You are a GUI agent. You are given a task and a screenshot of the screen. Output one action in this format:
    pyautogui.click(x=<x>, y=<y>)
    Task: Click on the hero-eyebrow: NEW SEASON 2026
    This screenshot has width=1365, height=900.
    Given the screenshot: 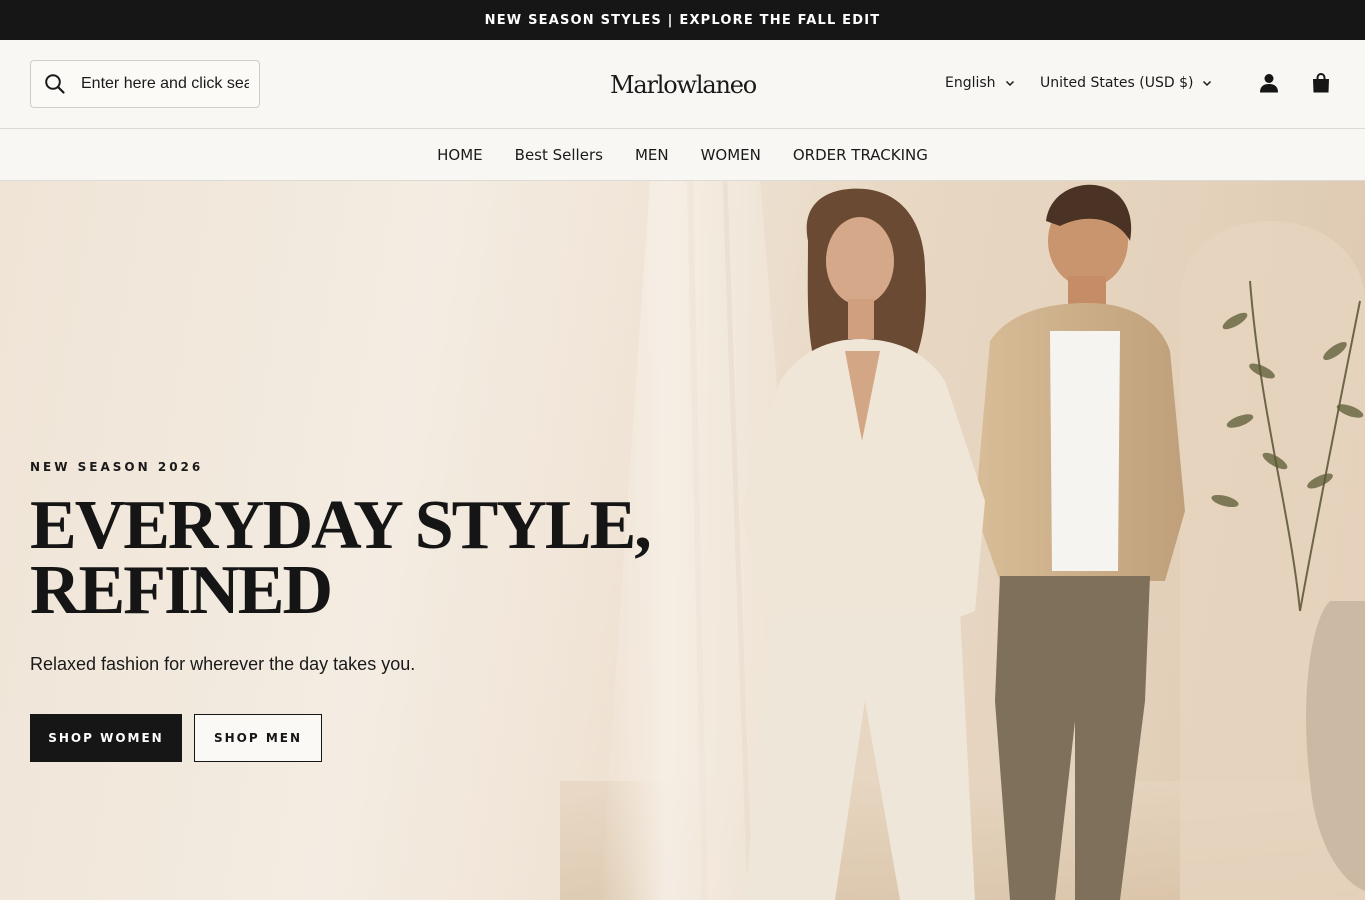 What is the action you would take?
    pyautogui.click(x=117, y=467)
    